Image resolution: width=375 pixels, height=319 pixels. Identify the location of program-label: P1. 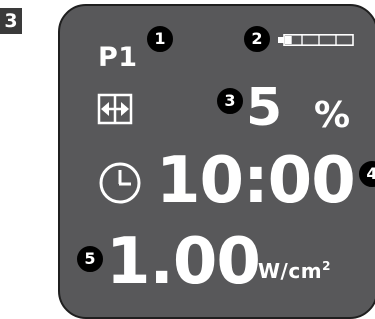
(118, 57).